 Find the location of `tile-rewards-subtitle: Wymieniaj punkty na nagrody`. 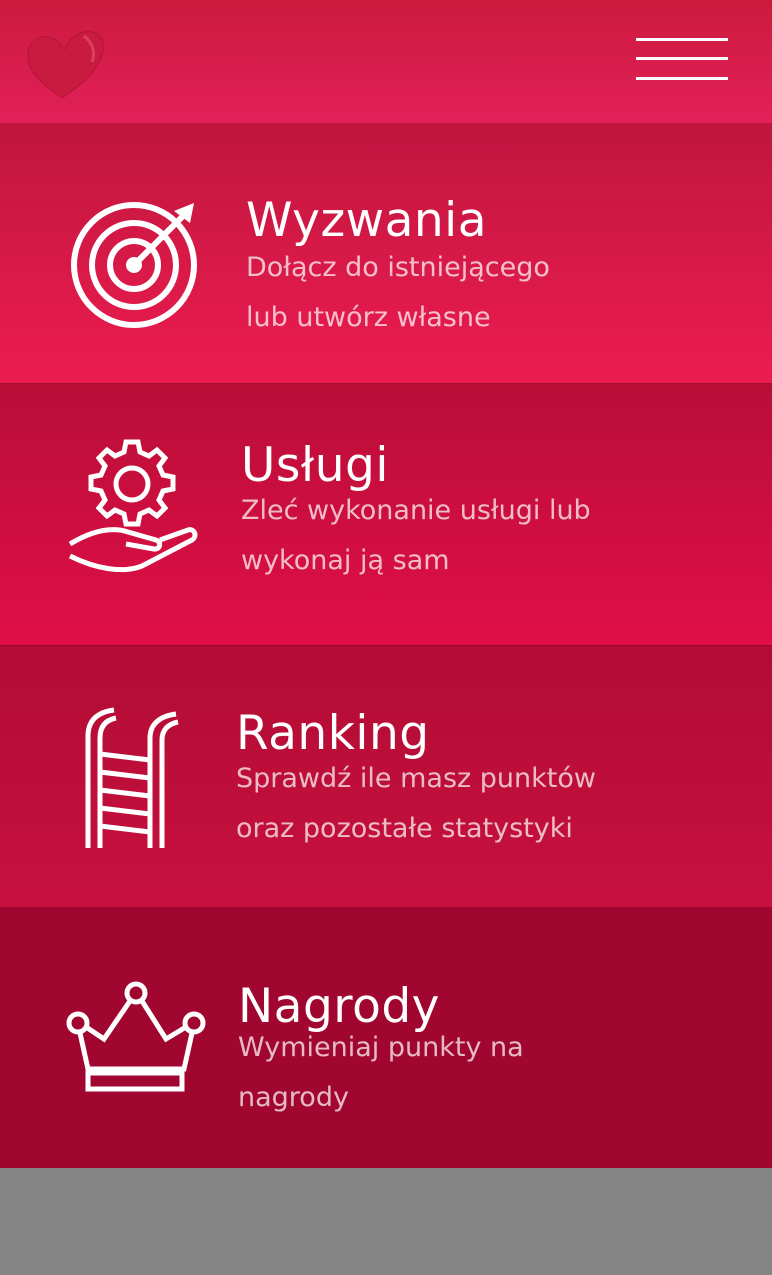

tile-rewards-subtitle: Wymieniaj punkty na nagrody is located at coordinates (448, 1073).